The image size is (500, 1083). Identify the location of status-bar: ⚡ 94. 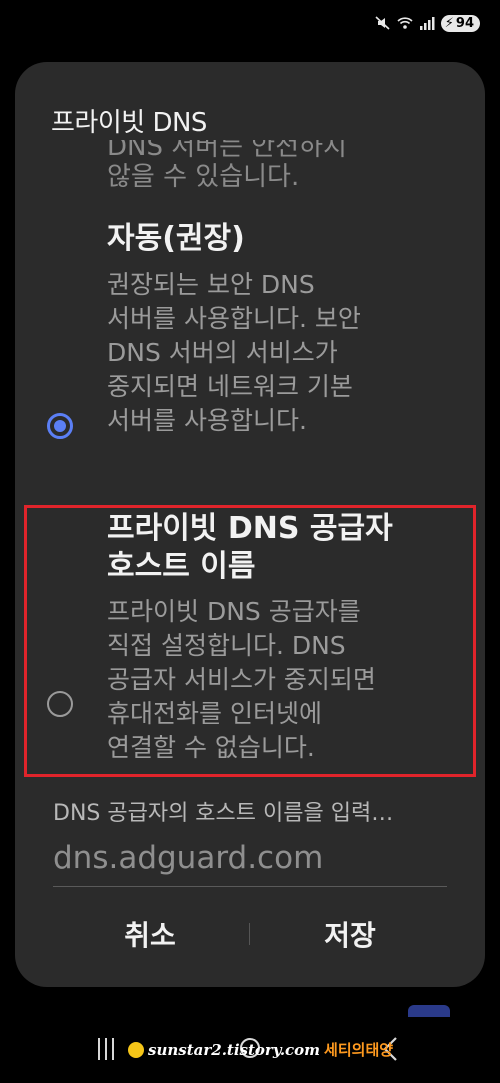
(427, 23).